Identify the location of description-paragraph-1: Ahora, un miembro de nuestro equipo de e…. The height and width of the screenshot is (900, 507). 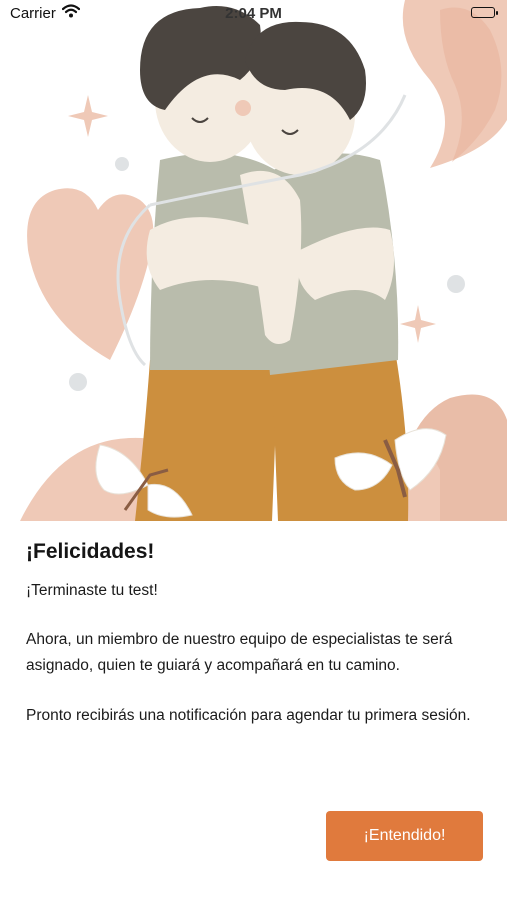
(239, 652).